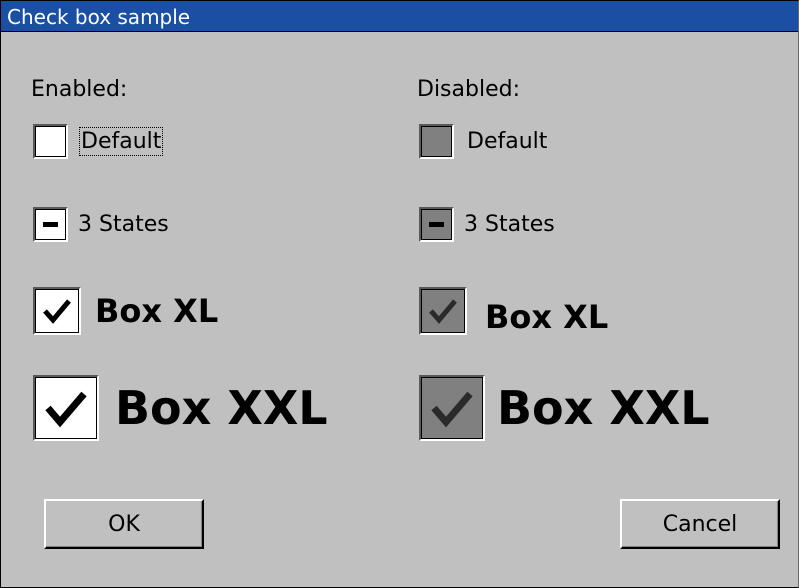  I want to click on ok-button-label: OK, so click(124, 524).